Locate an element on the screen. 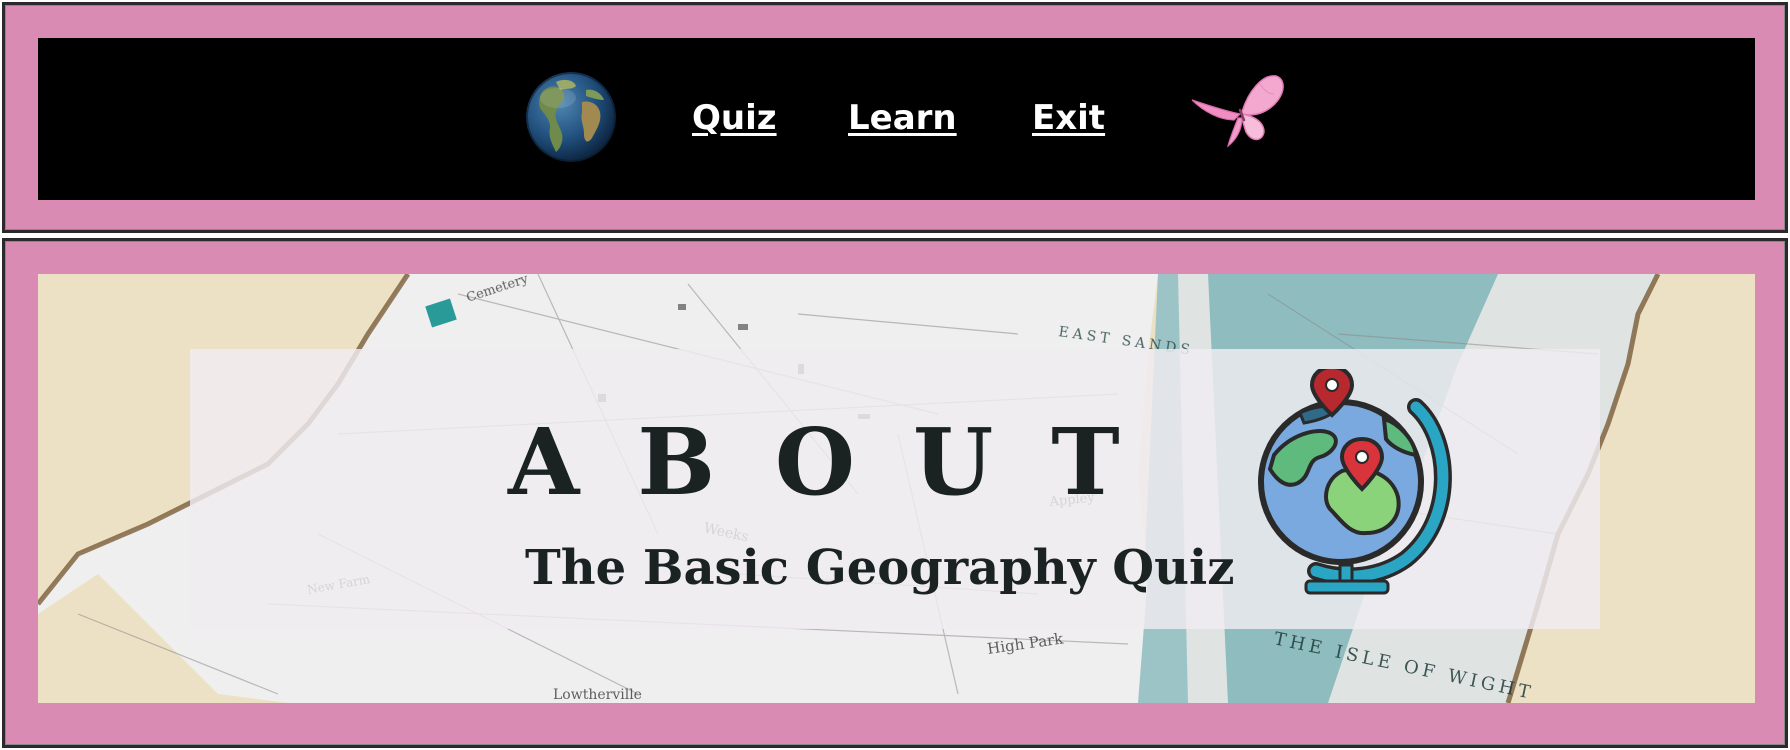 This screenshot has width=1790, height=750. svg-text: Lowtherville is located at coordinates (597, 695).